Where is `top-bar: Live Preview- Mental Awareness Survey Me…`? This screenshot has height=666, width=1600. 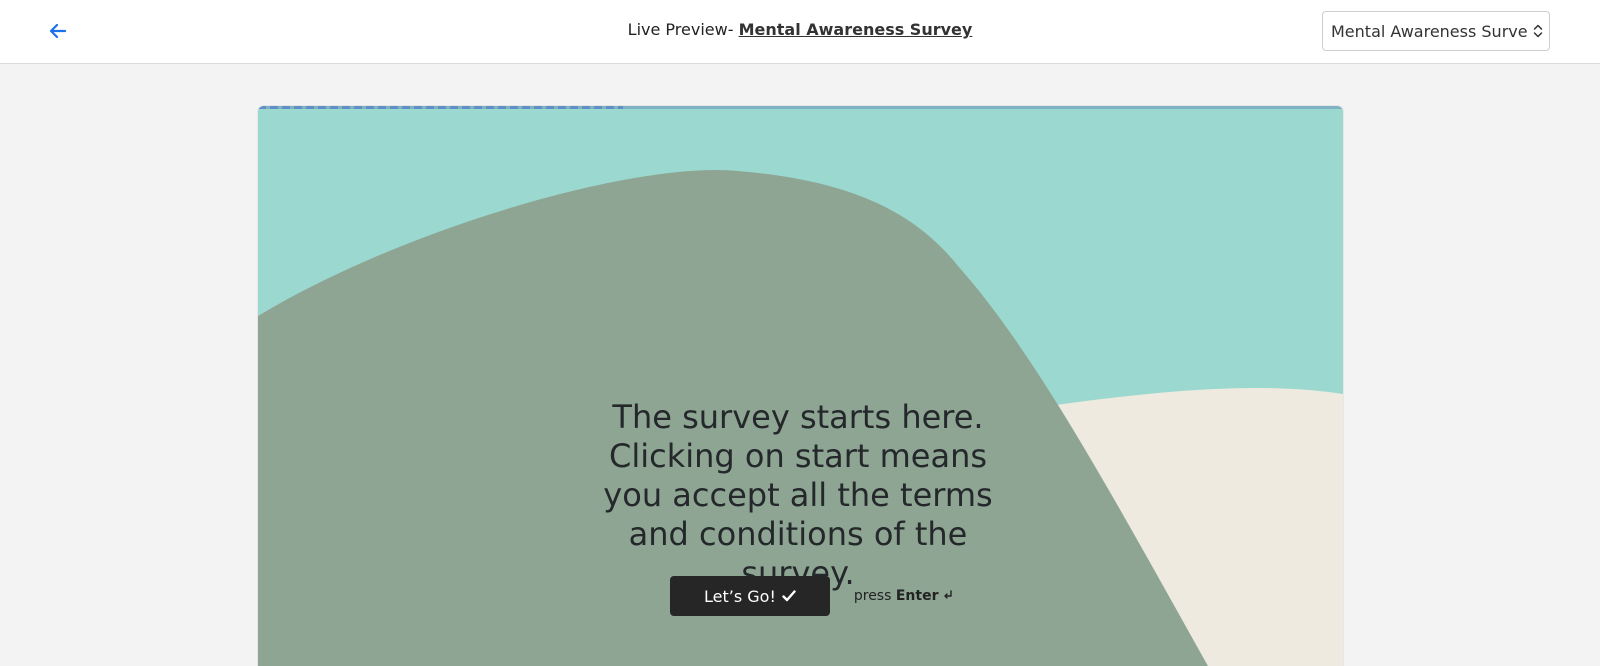 top-bar: Live Preview- Mental Awareness Survey Me… is located at coordinates (800, 32).